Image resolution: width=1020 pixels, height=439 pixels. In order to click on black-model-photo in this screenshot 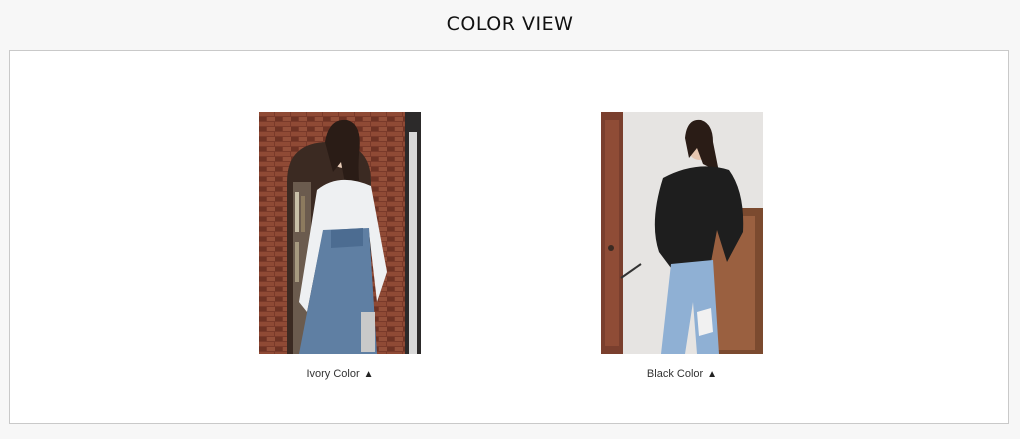, I will do `click(682, 233)`.